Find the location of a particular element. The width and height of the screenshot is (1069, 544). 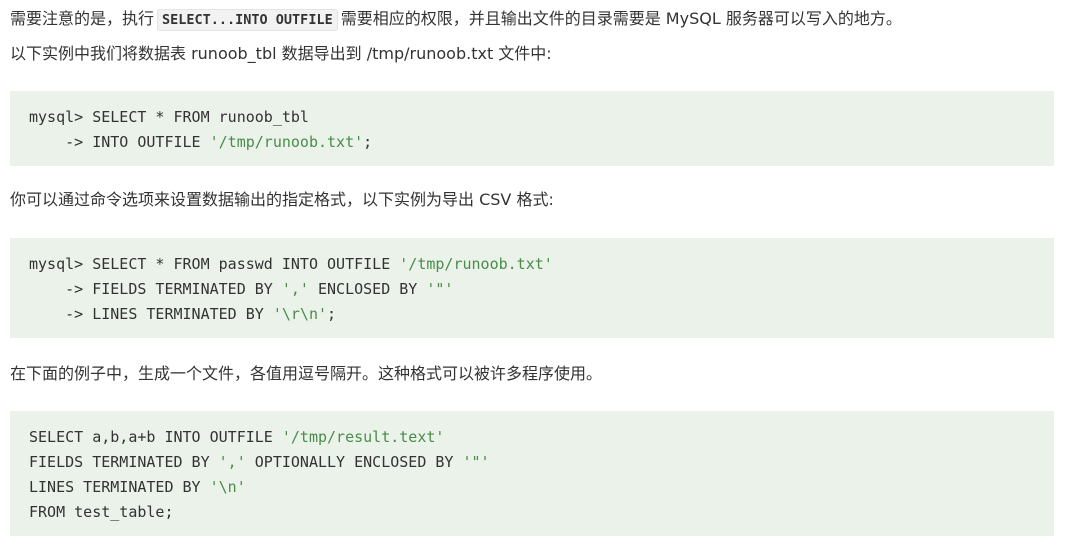

code-line: FROM test_table; is located at coordinates (101, 512).